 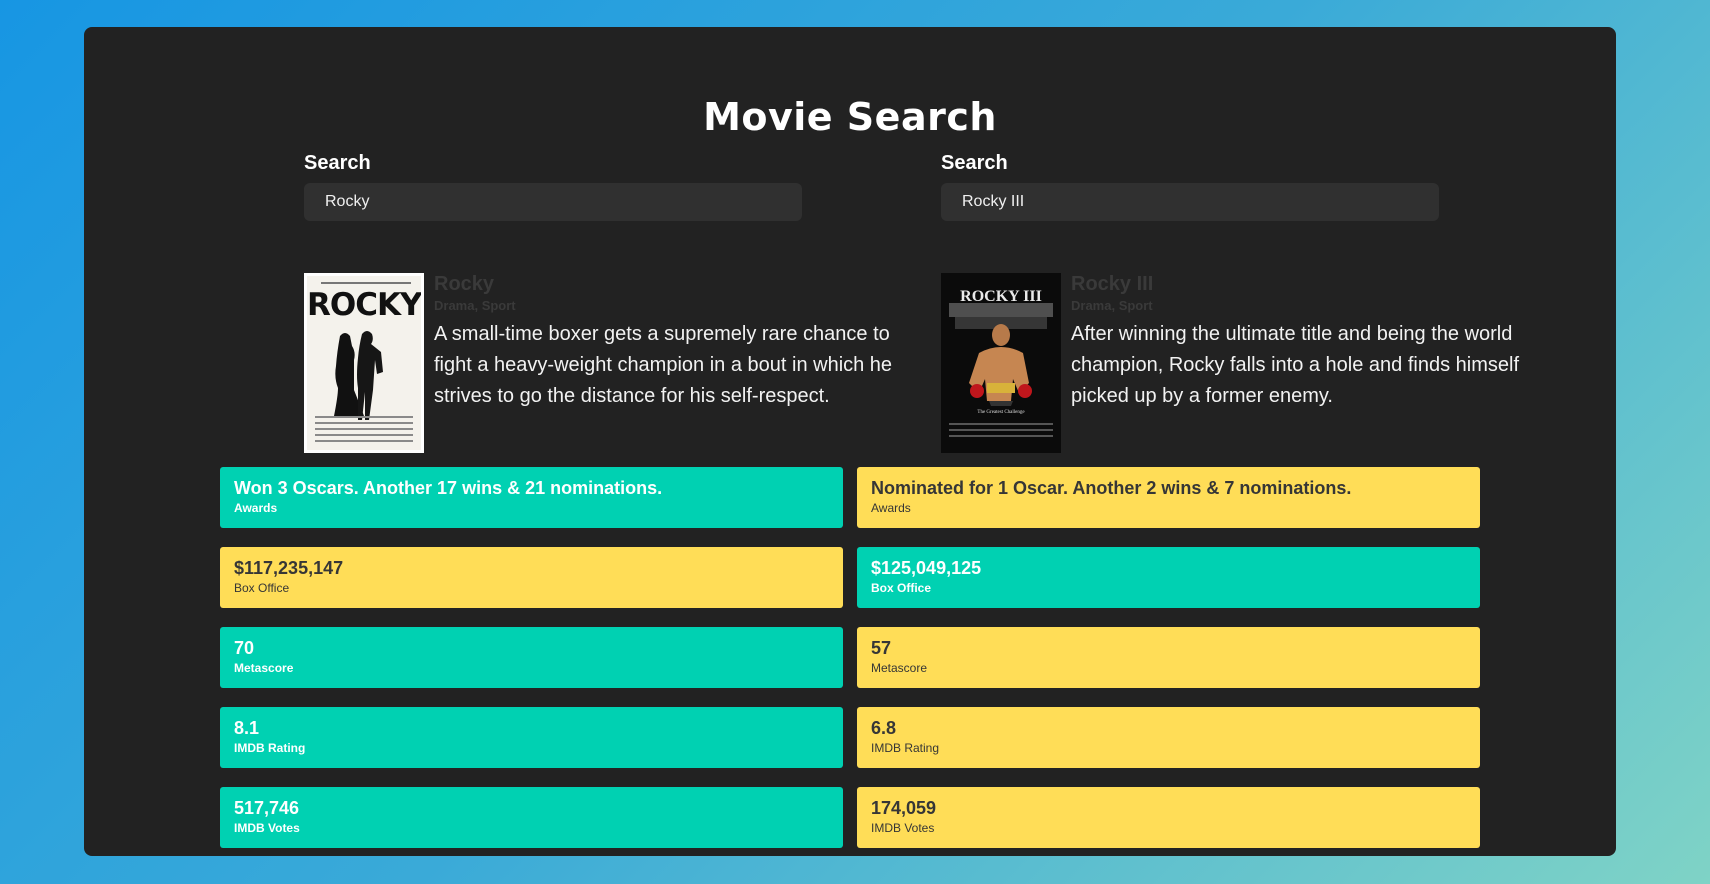 I want to click on stat-value: 6.8, so click(x=884, y=728).